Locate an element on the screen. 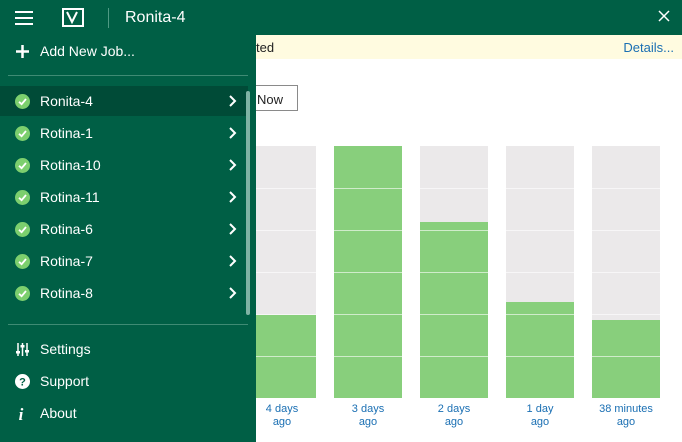 The width and height of the screenshot is (682, 442). x-label-line: 38 minutes is located at coordinates (626, 409).